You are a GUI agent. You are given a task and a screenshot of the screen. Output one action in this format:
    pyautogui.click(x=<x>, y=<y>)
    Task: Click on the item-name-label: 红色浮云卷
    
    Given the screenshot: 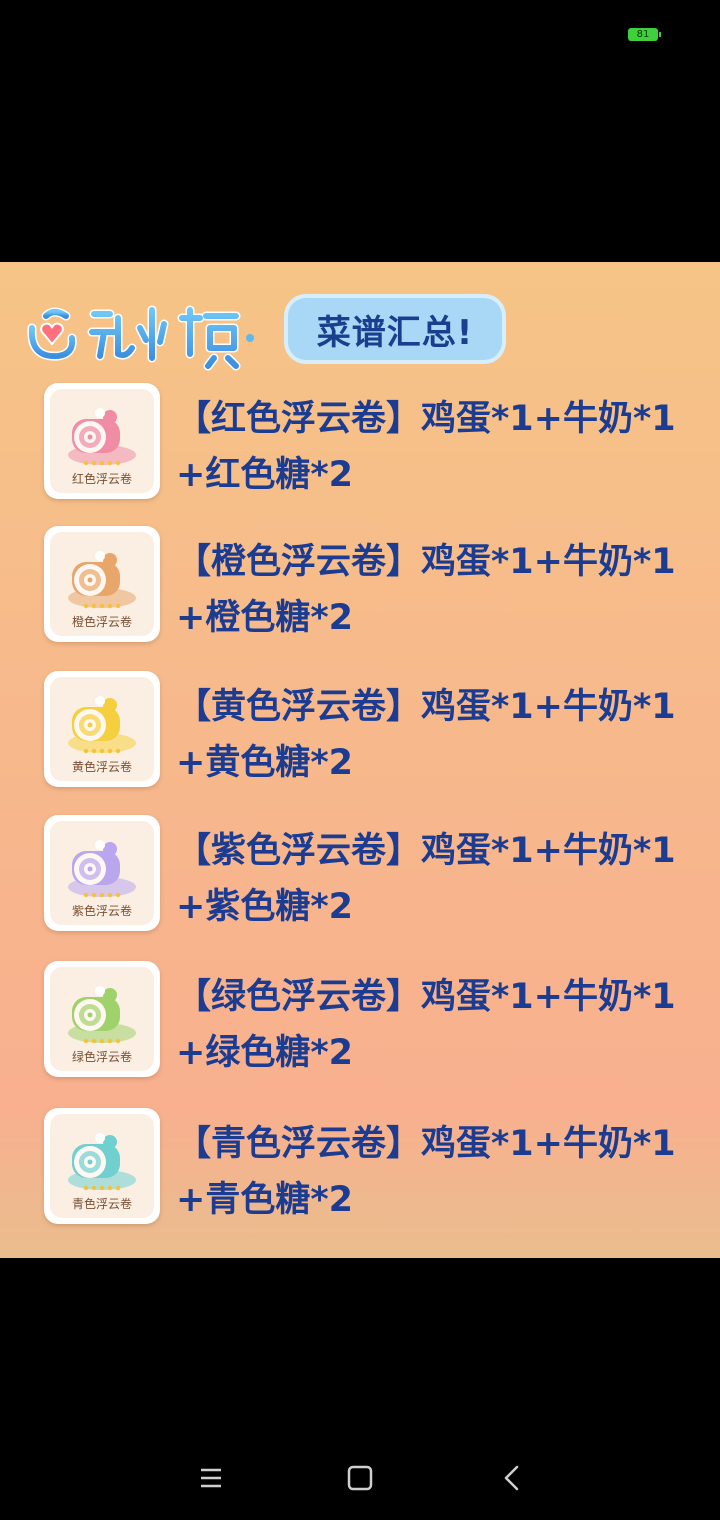 What is the action you would take?
    pyautogui.click(x=101, y=479)
    